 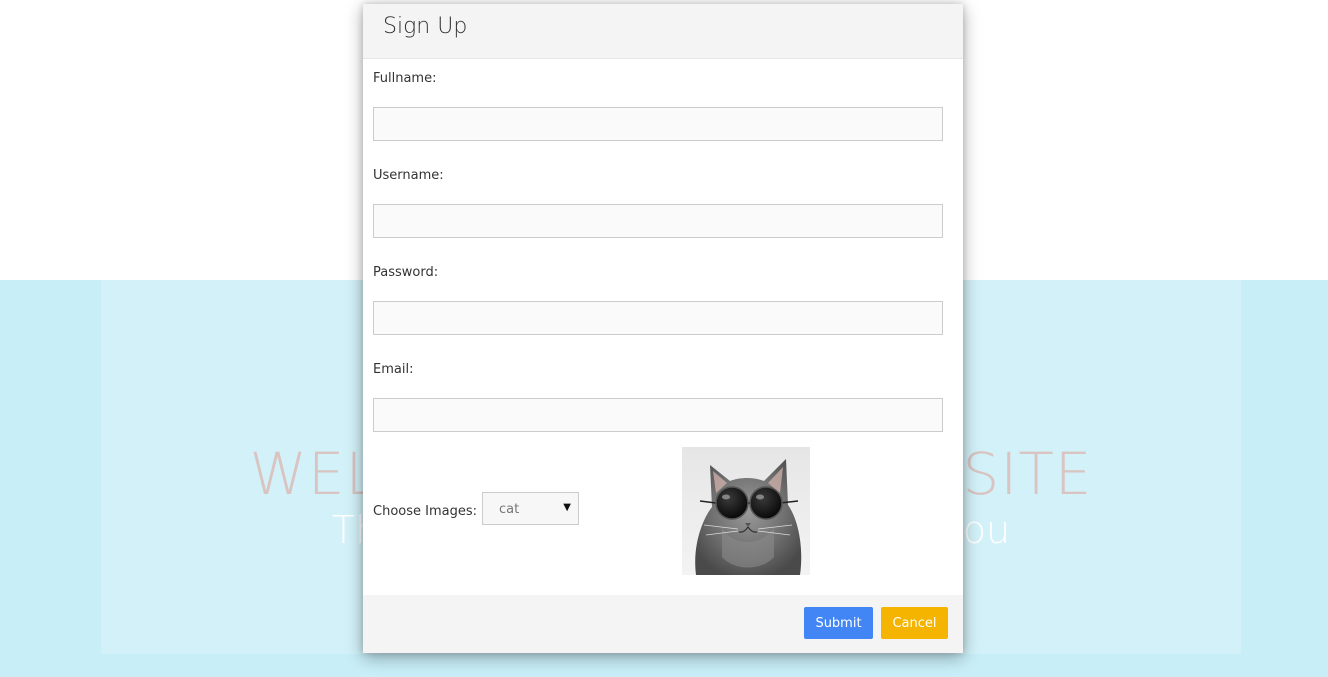 I want to click on image-select-value: cat, so click(x=509, y=509).